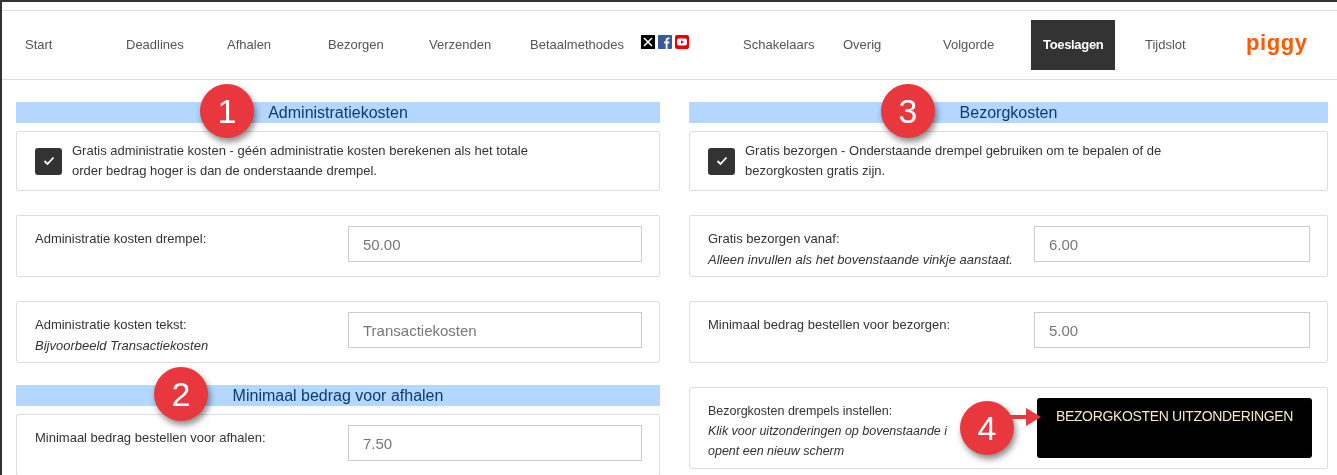 The image size is (1337, 475). What do you see at coordinates (338, 112) in the screenshot?
I see `section-title: Administratiekosten` at bounding box center [338, 112].